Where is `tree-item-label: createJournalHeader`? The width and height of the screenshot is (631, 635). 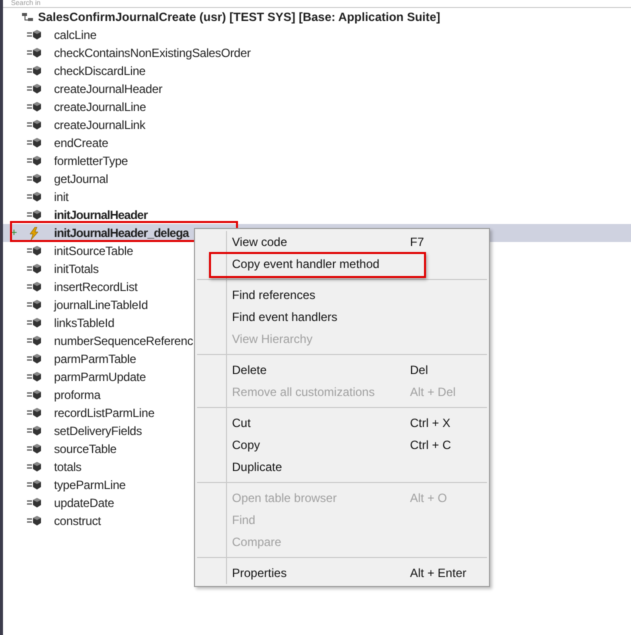
tree-item-label: createJournalHeader is located at coordinates (108, 89).